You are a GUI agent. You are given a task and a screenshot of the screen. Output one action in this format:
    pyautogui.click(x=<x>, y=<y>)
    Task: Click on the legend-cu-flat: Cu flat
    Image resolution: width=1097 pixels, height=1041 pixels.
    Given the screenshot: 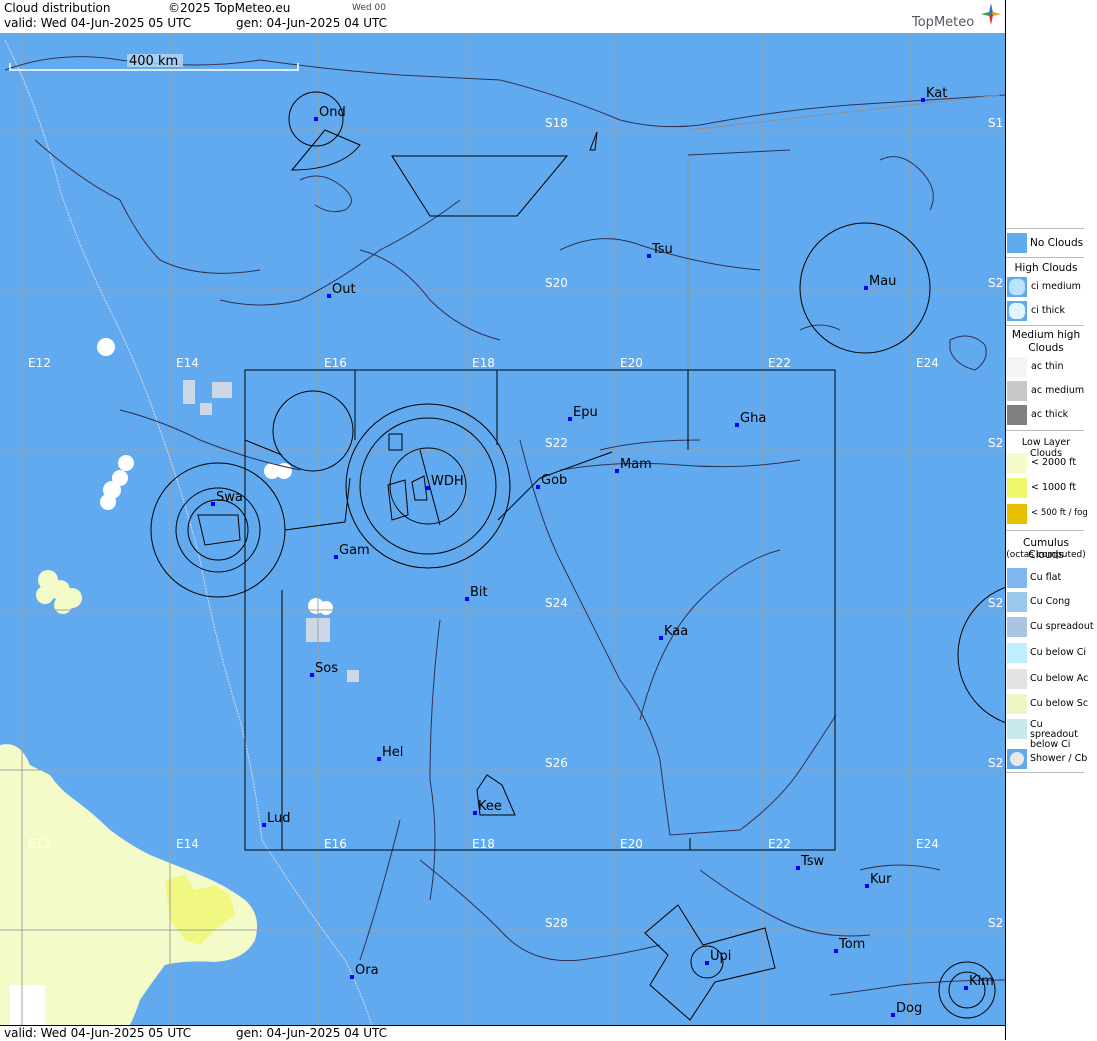 What is the action you would take?
    pyautogui.click(x=1049, y=578)
    